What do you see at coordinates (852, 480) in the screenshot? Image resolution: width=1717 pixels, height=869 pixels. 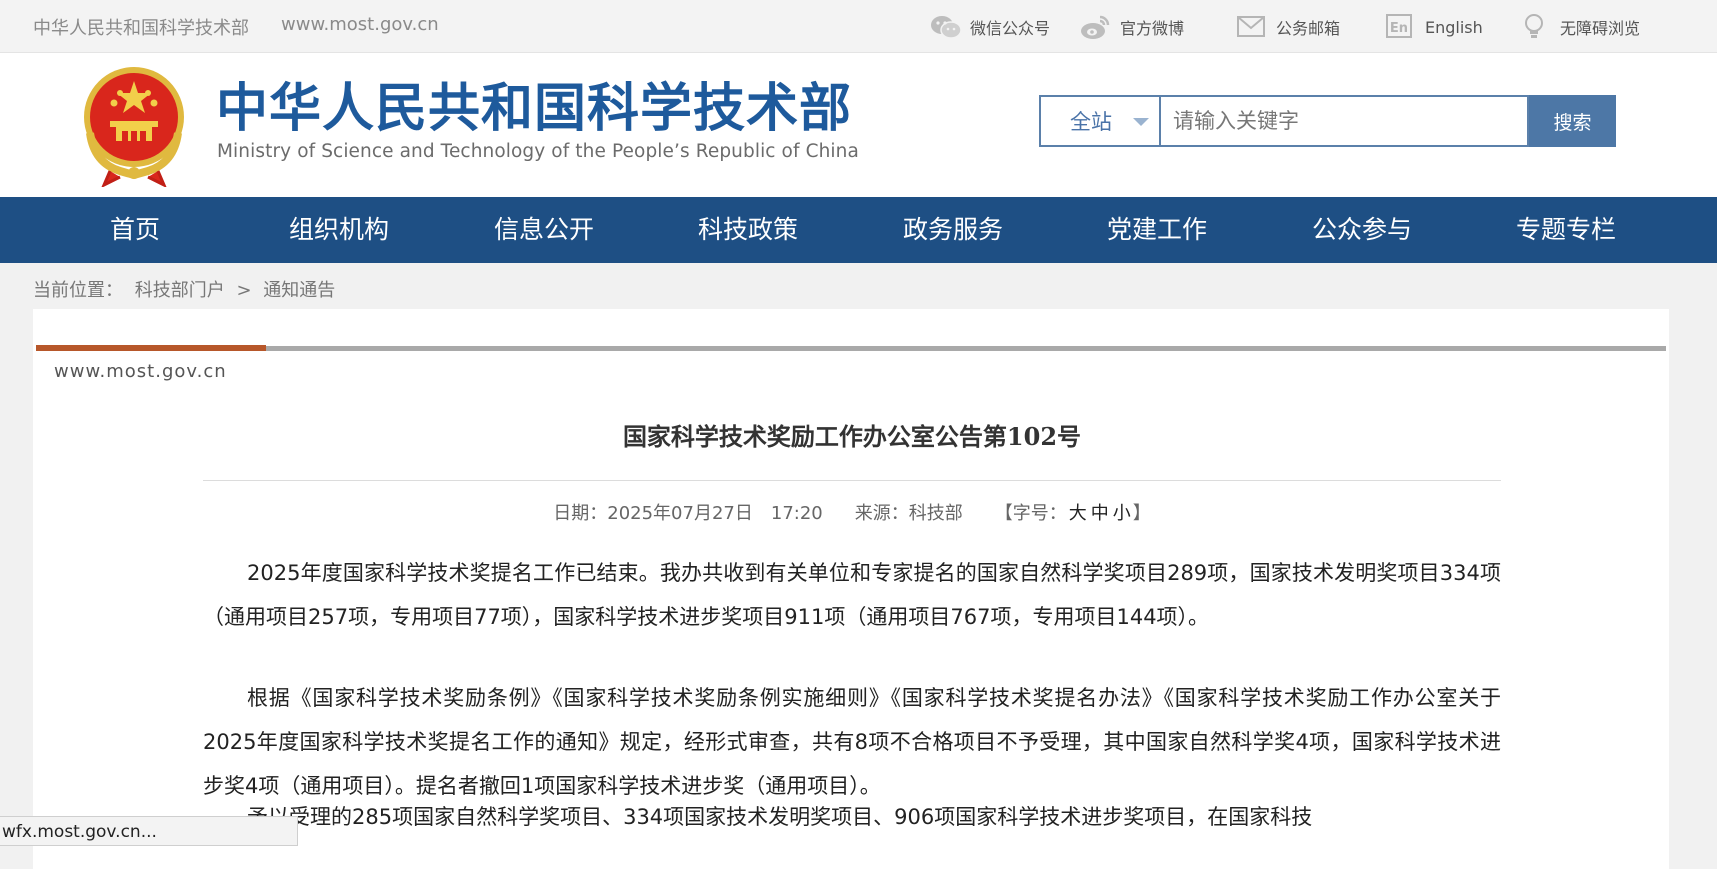 I see `title-divider` at bounding box center [852, 480].